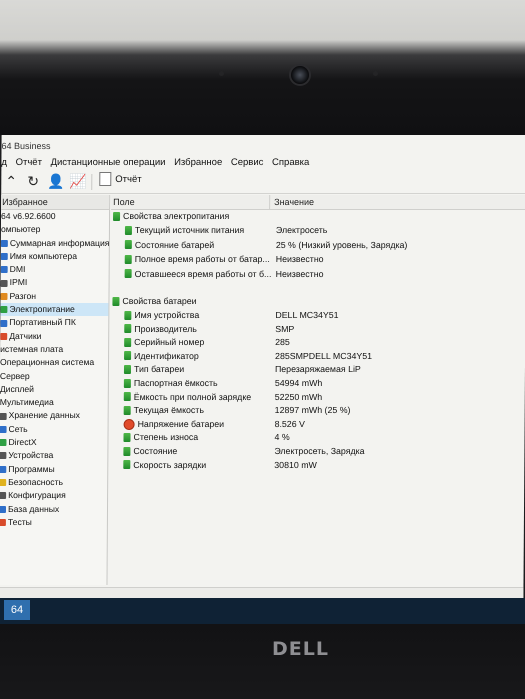 The height and width of the screenshot is (699, 525). I want to click on property-field: Скорость зарядки, so click(170, 464).